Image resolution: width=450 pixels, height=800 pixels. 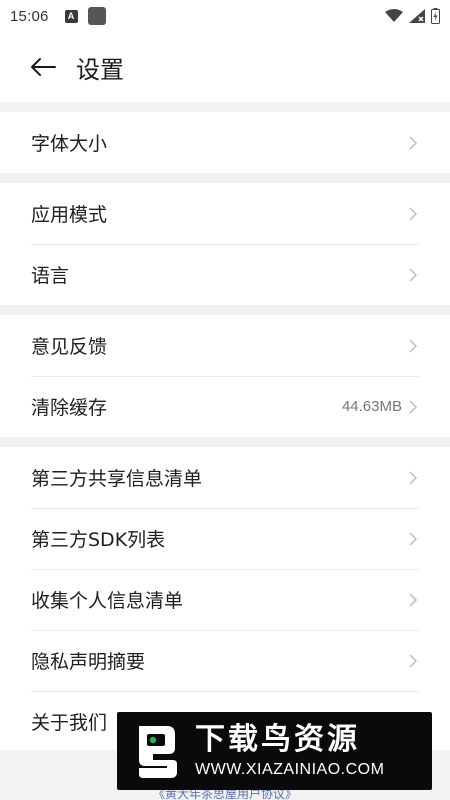 I want to click on row-font-size: 字体大小, so click(x=225, y=142).